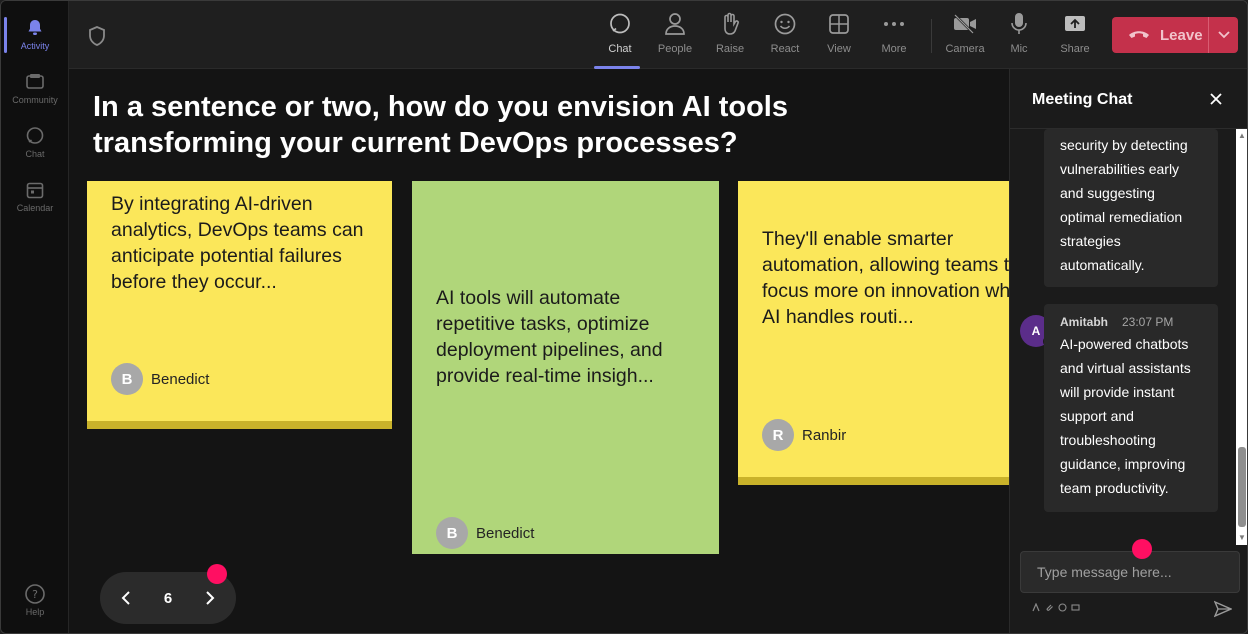  I want to click on mic-button-label: Mic, so click(1019, 49).